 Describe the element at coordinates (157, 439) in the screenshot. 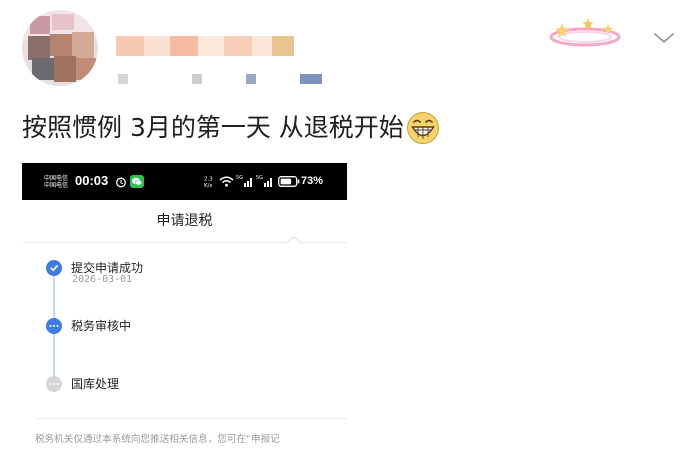

I see `footnote-text: 税务机关仅通过本系统向您推送相关信息，您可在“申报记` at that location.